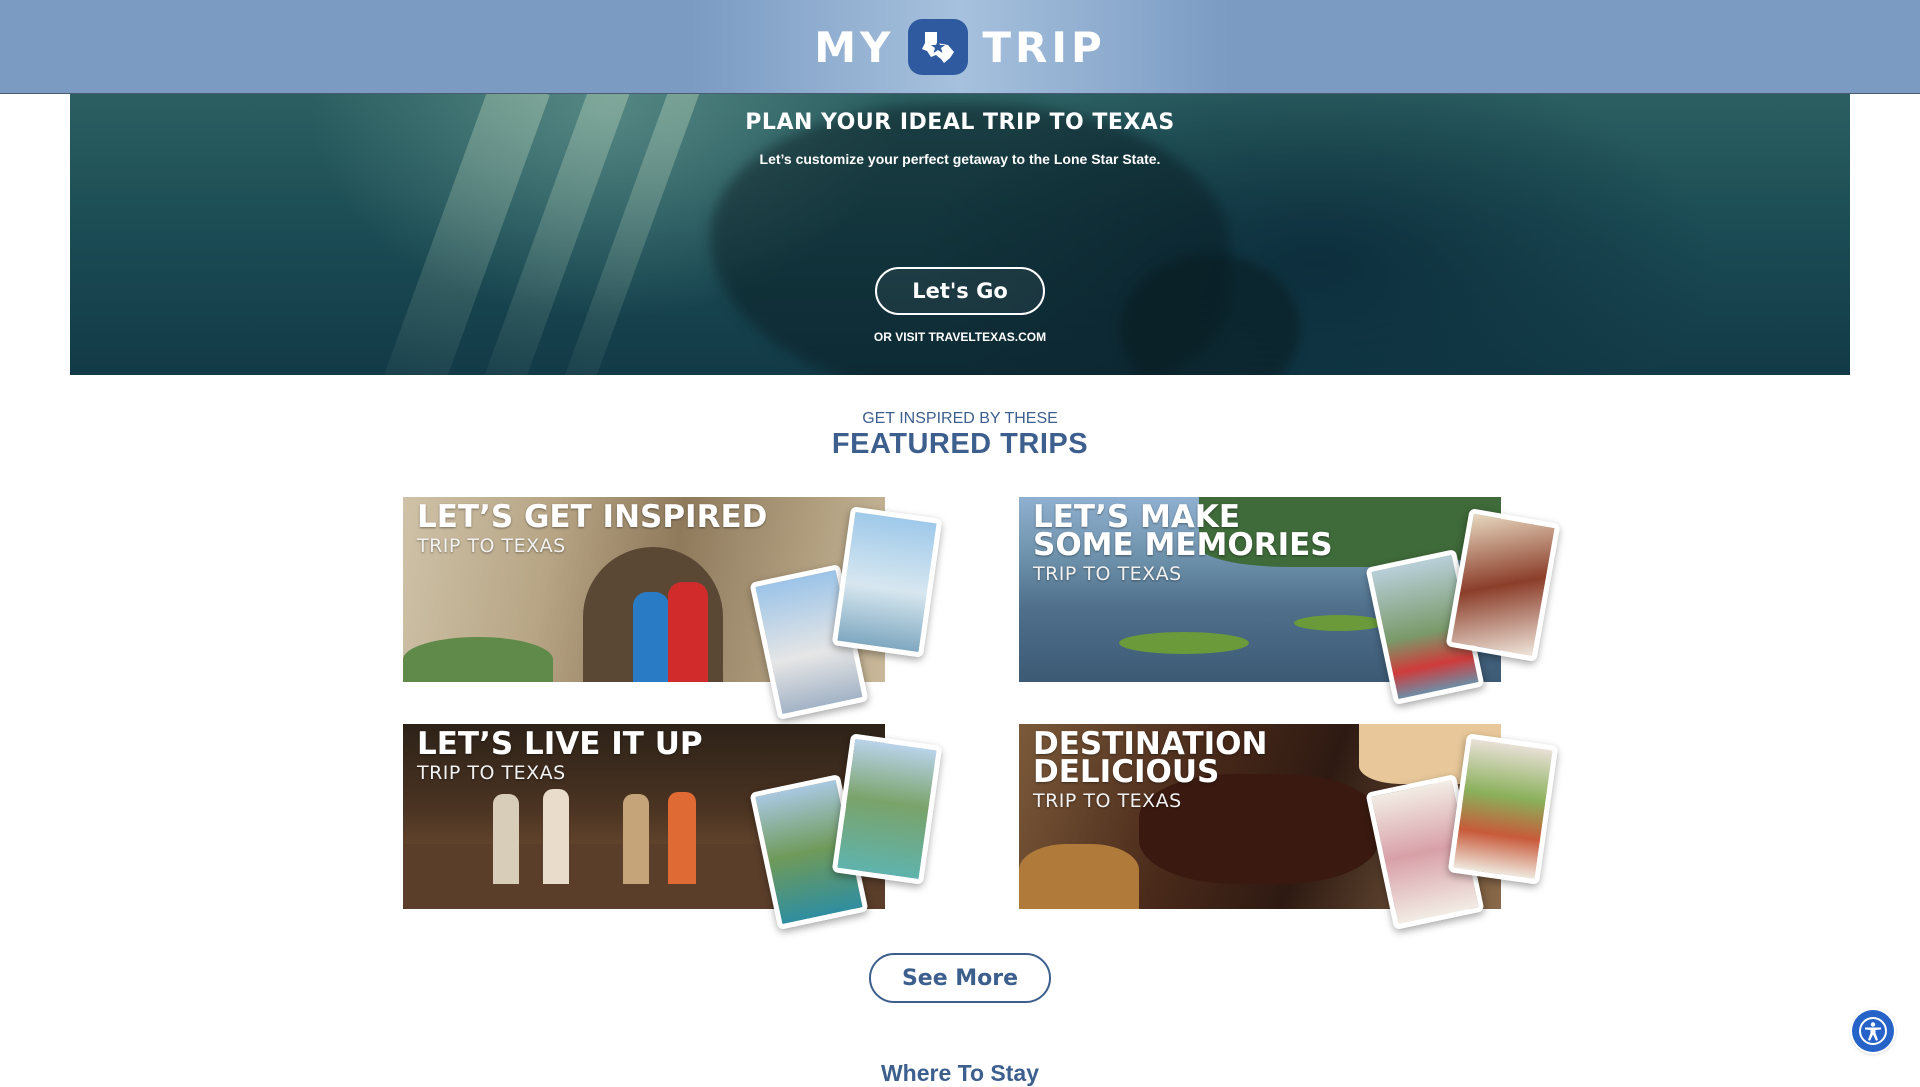 The width and height of the screenshot is (1920, 1087). What do you see at coordinates (1150, 758) in the screenshot?
I see `card-title: DESTINATION DELICIOUS` at bounding box center [1150, 758].